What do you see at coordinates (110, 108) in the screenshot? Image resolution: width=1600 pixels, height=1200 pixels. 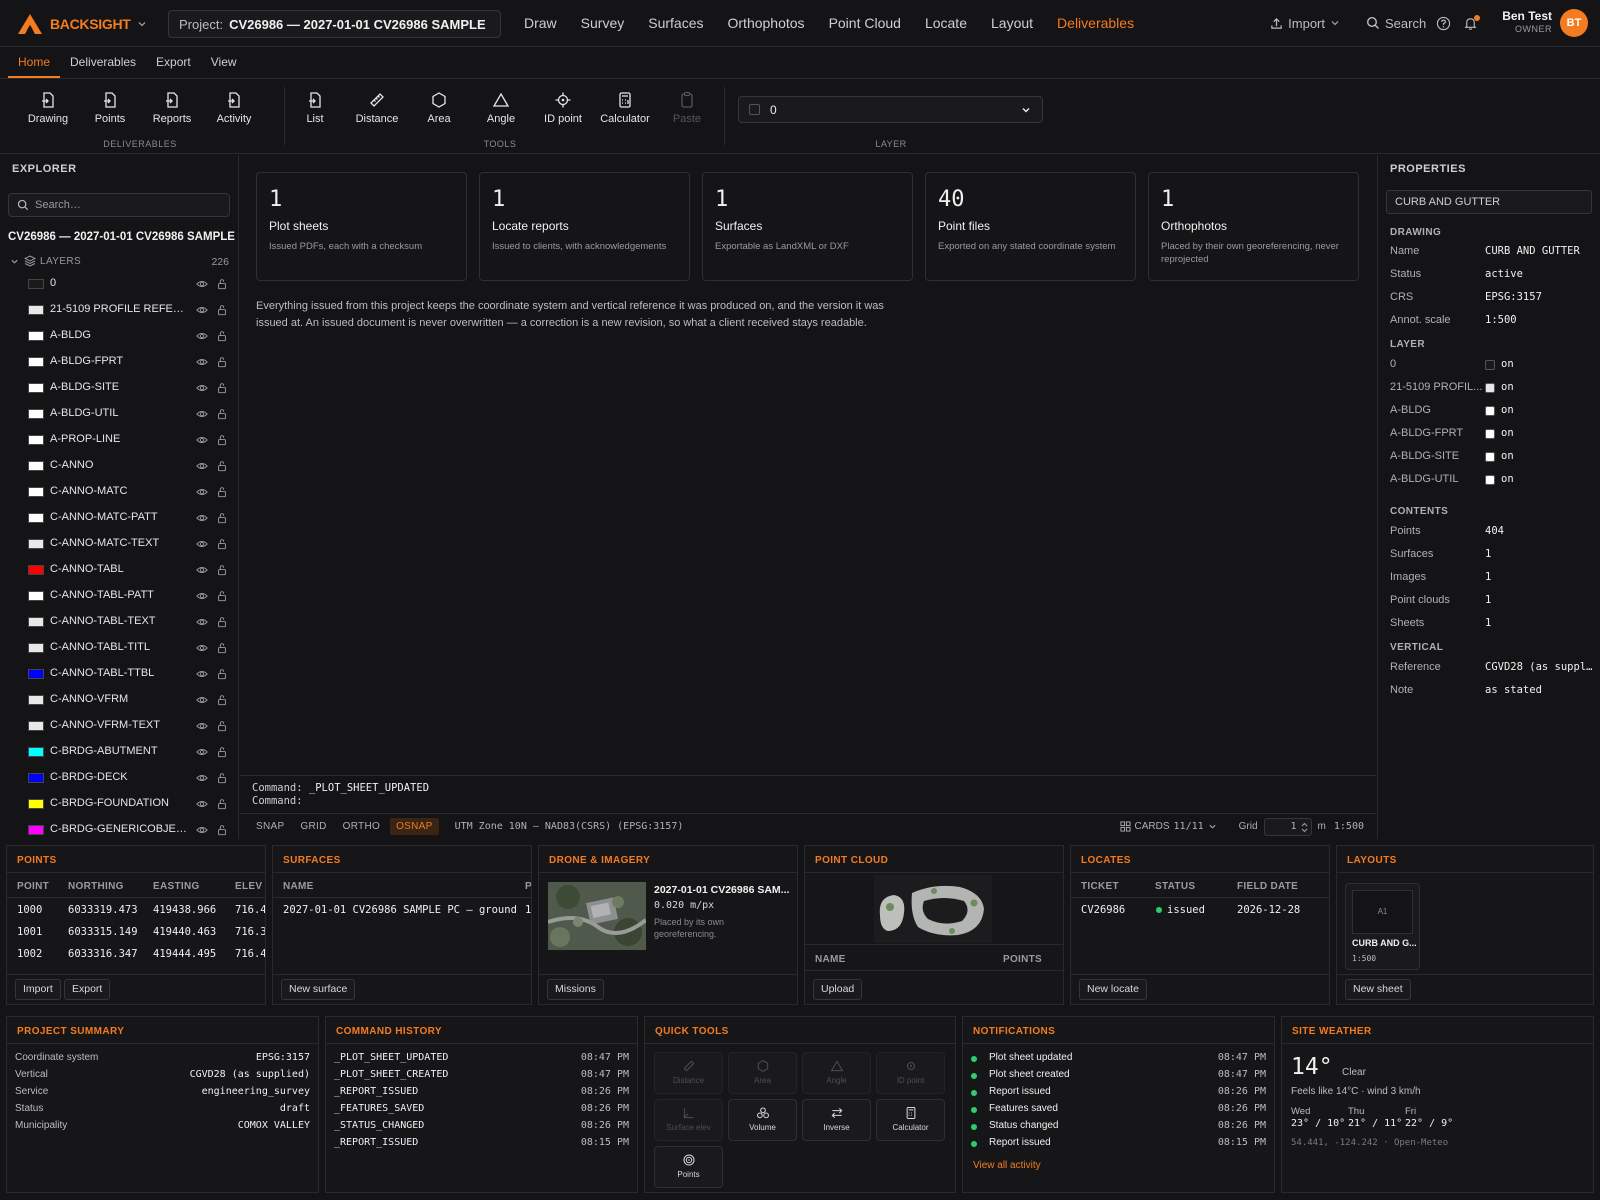 I see `points-button: Points` at bounding box center [110, 108].